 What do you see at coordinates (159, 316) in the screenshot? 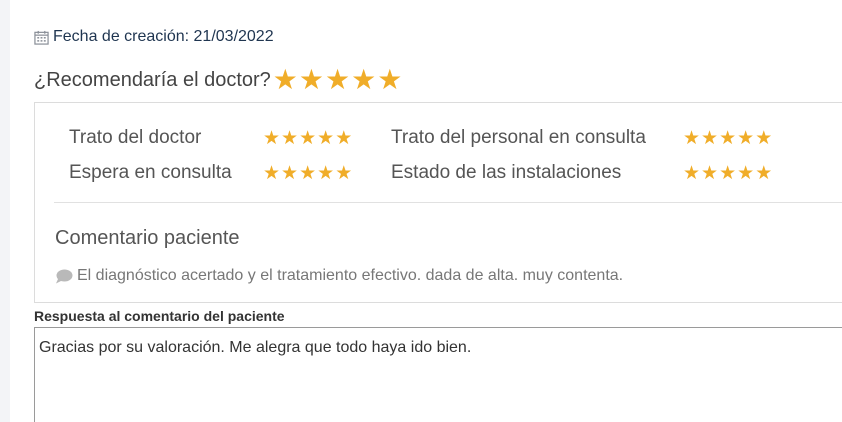
I see `reply-label: Respuesta al comentario del paciente` at bounding box center [159, 316].